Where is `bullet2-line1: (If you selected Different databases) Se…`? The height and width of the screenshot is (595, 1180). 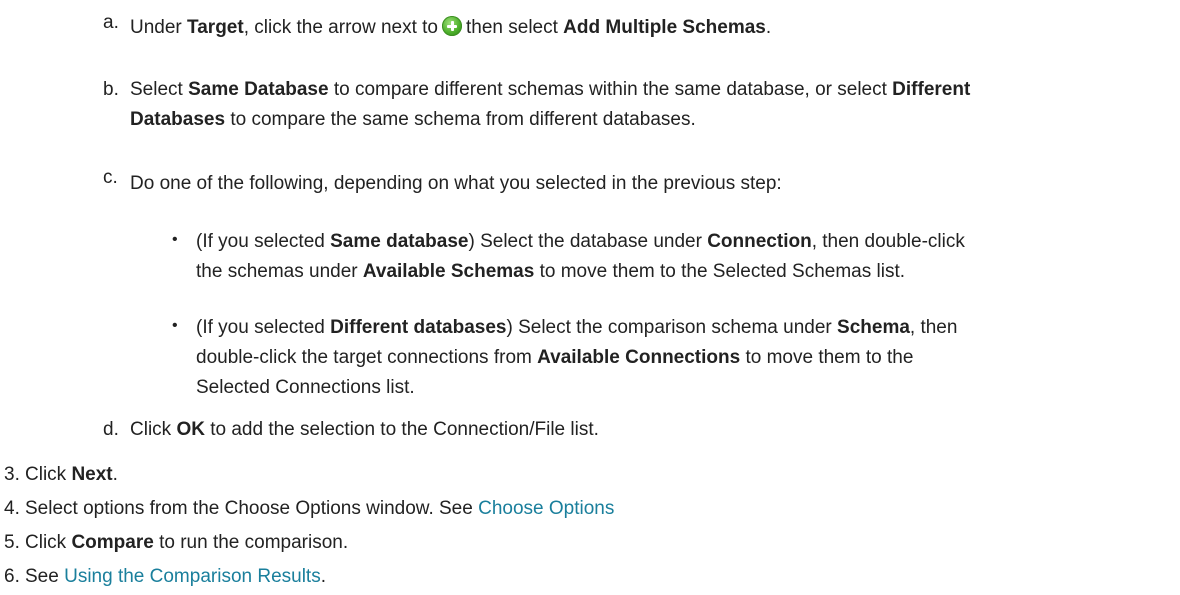 bullet2-line1: (If you selected Different databases) Se… is located at coordinates (577, 327).